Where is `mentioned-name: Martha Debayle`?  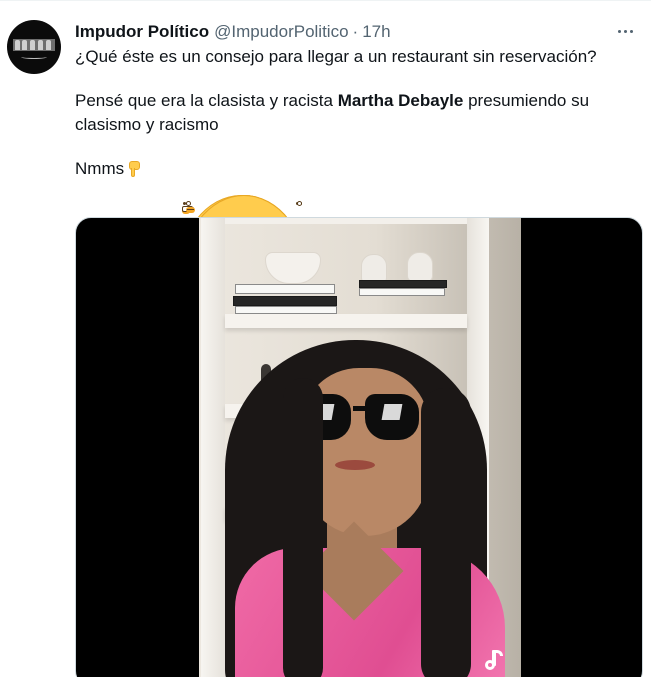 mentioned-name: Martha Debayle is located at coordinates (400, 100).